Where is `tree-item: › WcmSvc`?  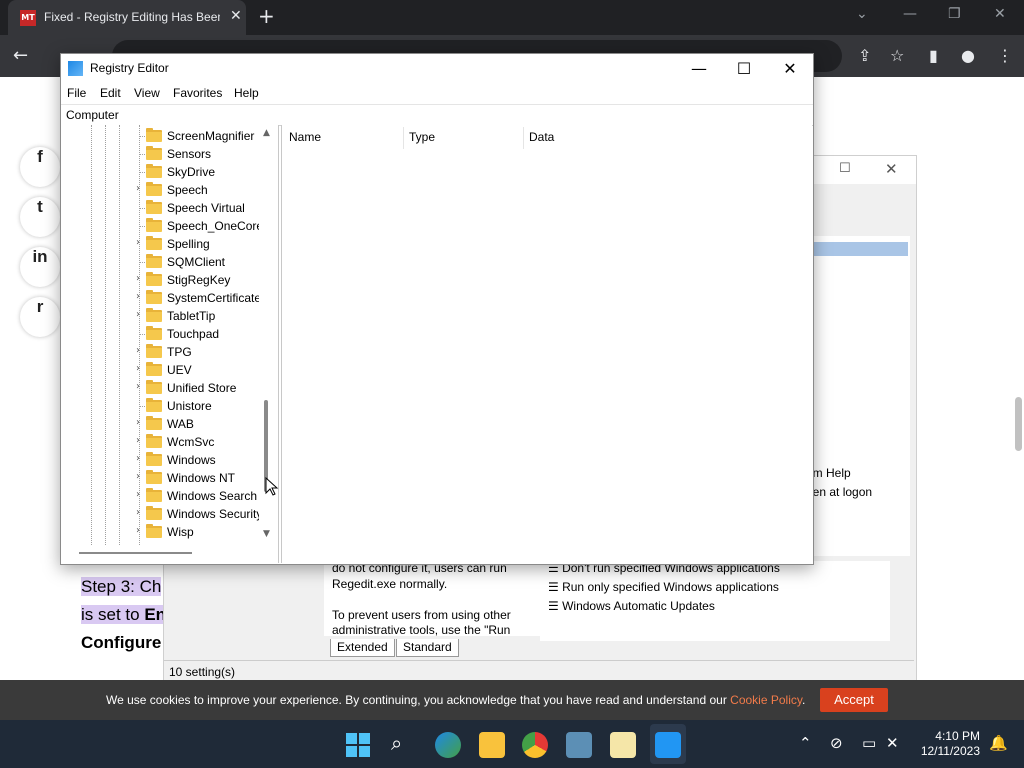 tree-item: › WcmSvc is located at coordinates (161, 442).